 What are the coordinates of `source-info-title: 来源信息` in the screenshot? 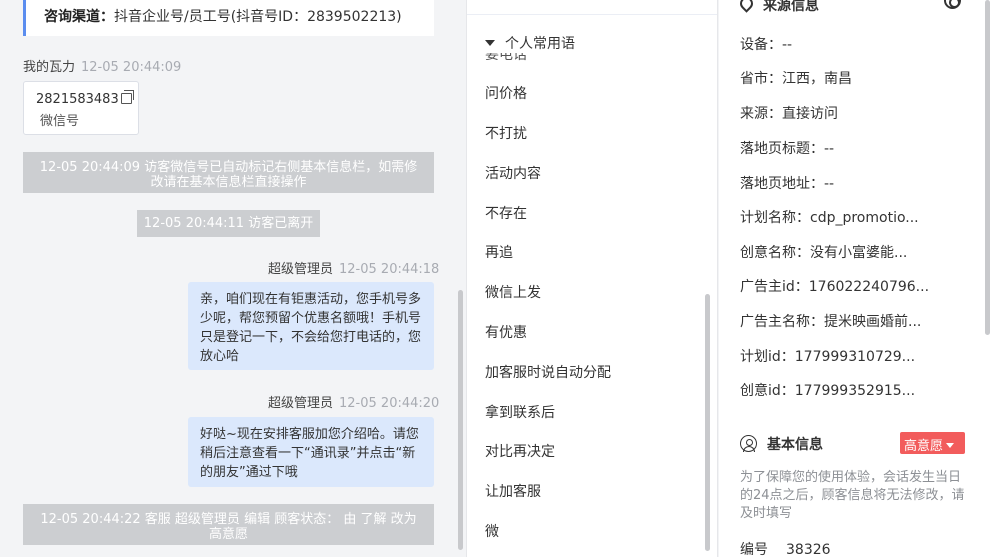 It's located at (791, 7).